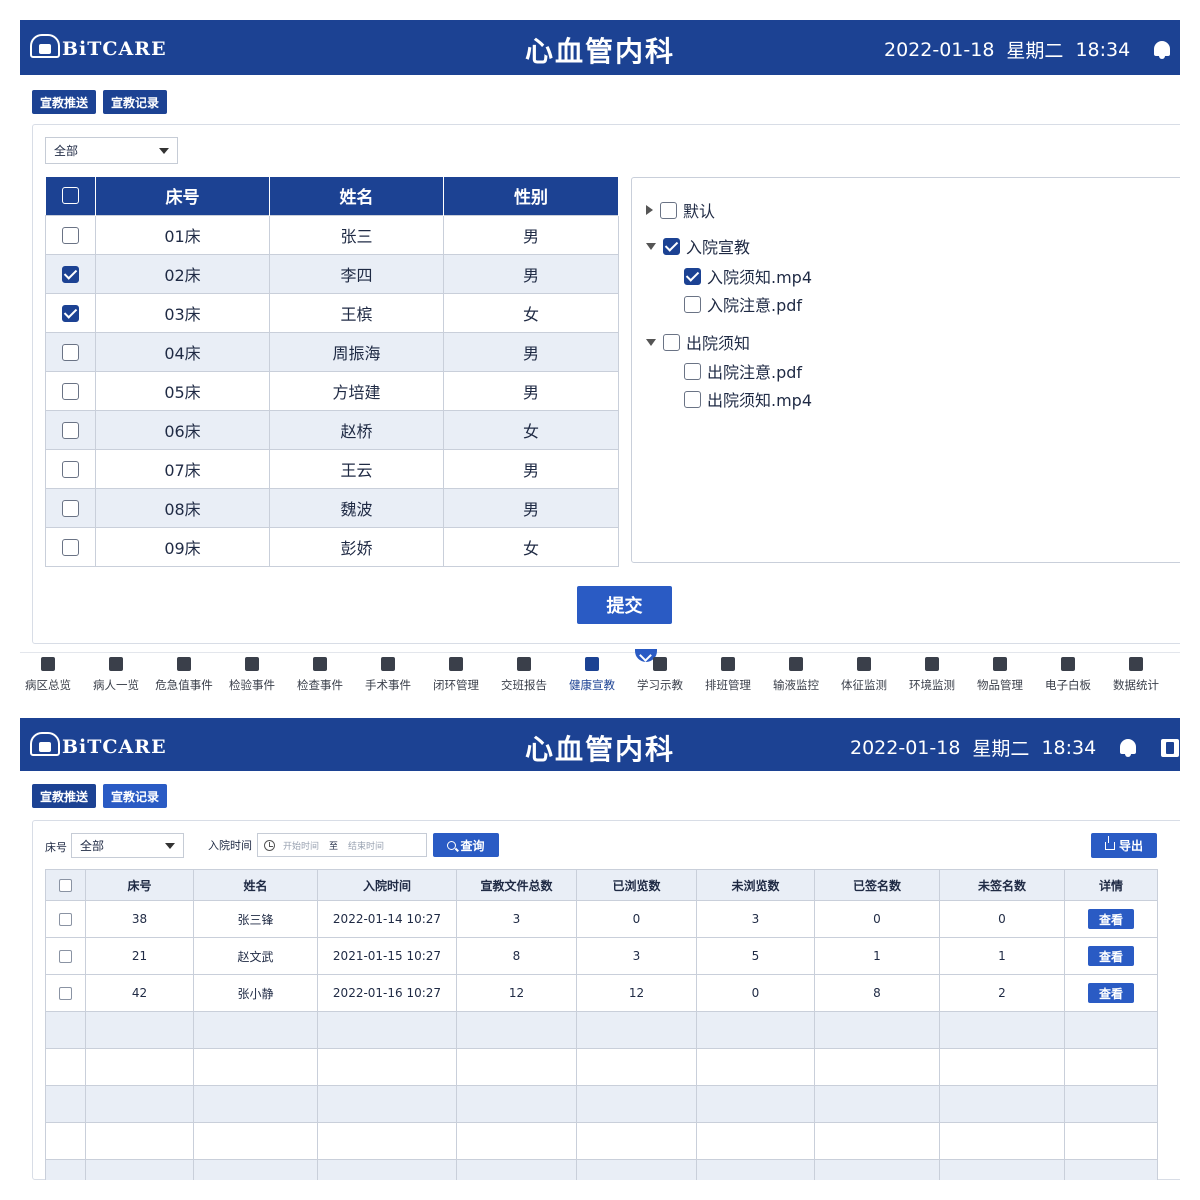  Describe the element at coordinates (698, 246) in the screenshot. I see `tree-node-admission: 入院宣教` at that location.